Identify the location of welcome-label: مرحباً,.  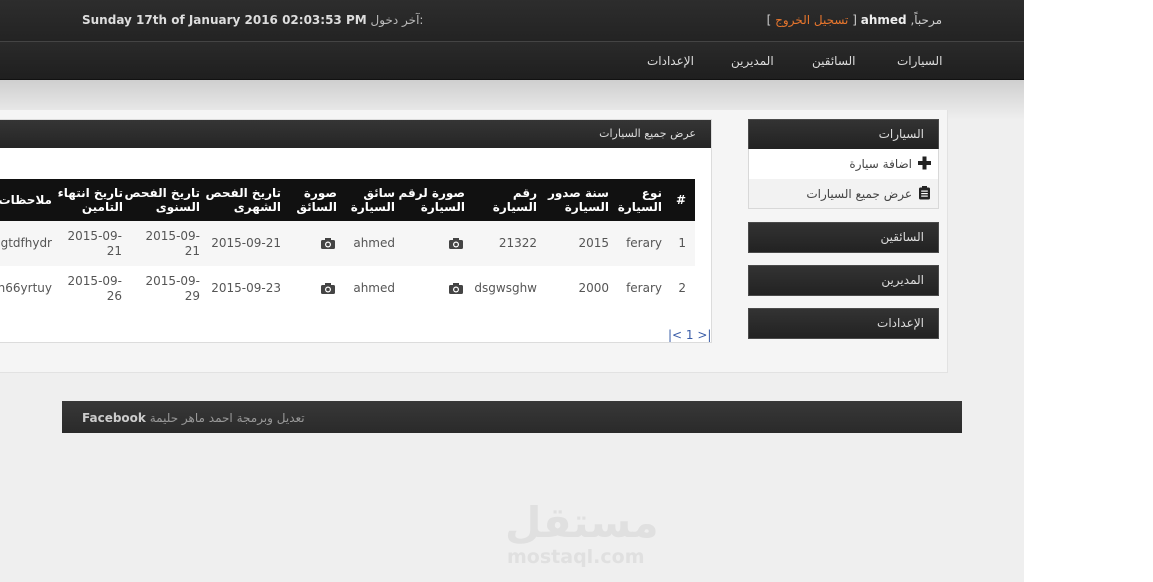
(926, 20).